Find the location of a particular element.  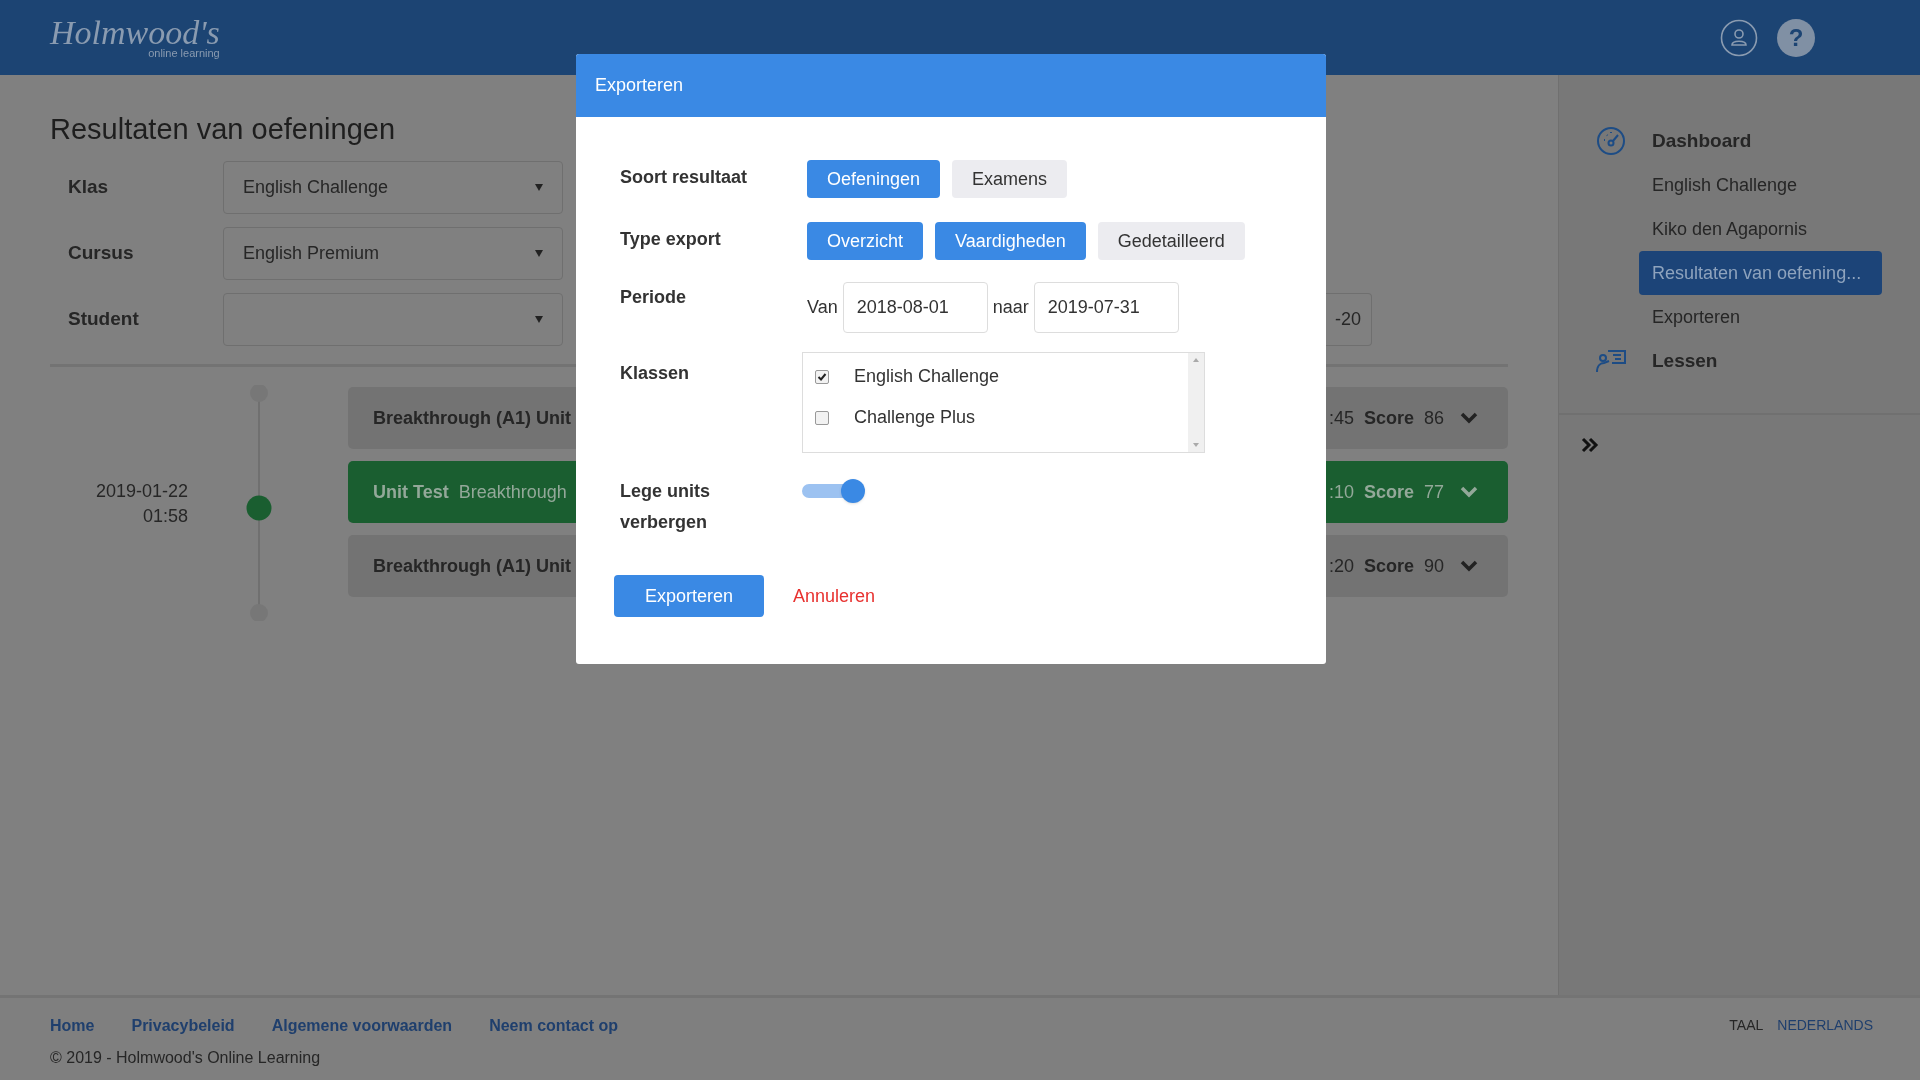

result-time: :10 is located at coordinates (1341, 492).